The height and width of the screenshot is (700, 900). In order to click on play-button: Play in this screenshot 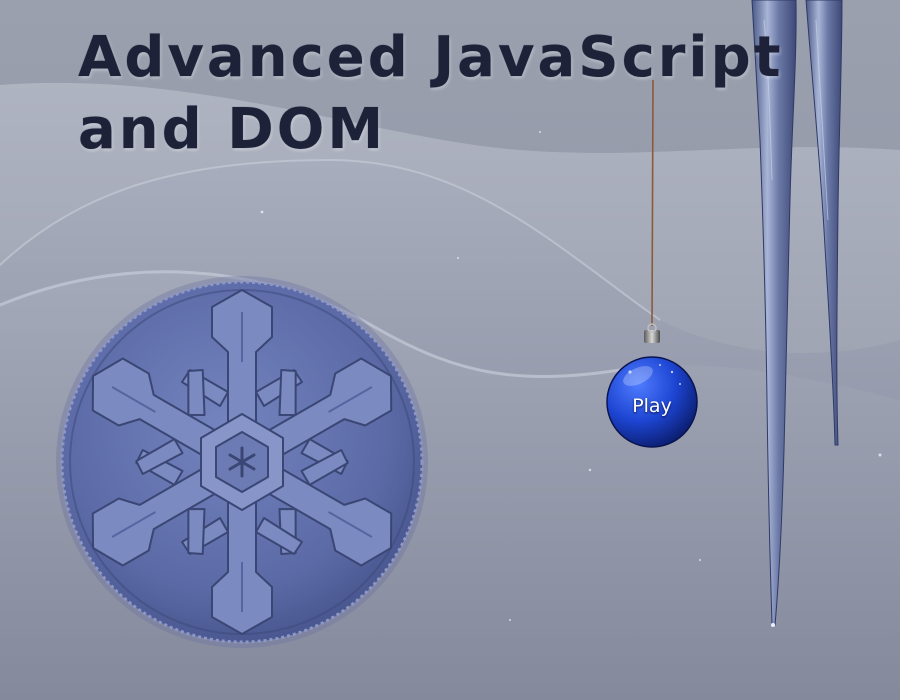, I will do `click(652, 404)`.